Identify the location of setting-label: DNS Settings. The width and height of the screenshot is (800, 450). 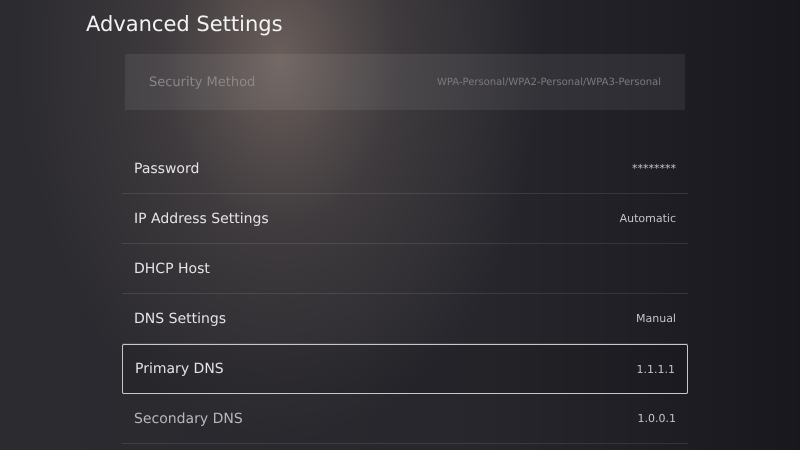
(180, 318).